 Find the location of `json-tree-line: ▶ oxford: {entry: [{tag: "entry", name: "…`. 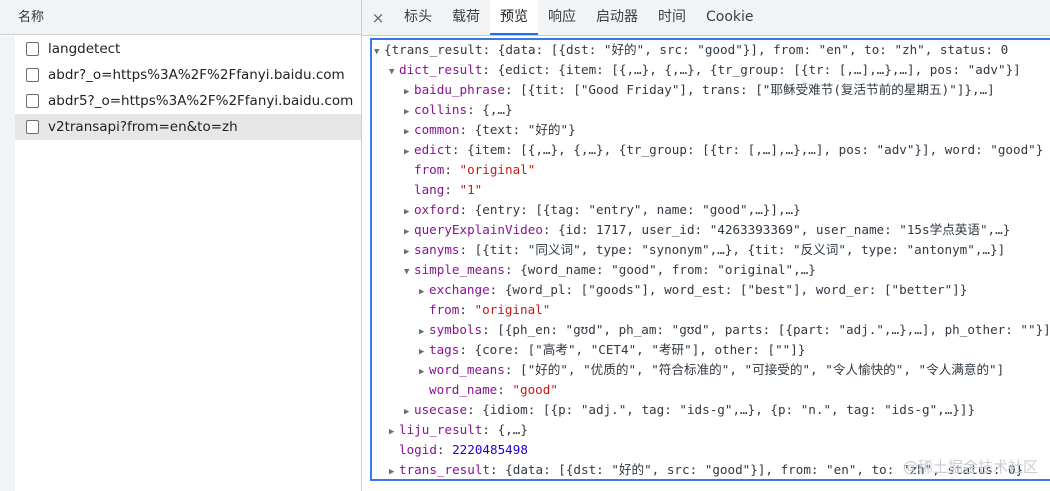

json-tree-line: ▶ oxford: {entry: [{tag: "entry", name: "… is located at coordinates (711, 210).